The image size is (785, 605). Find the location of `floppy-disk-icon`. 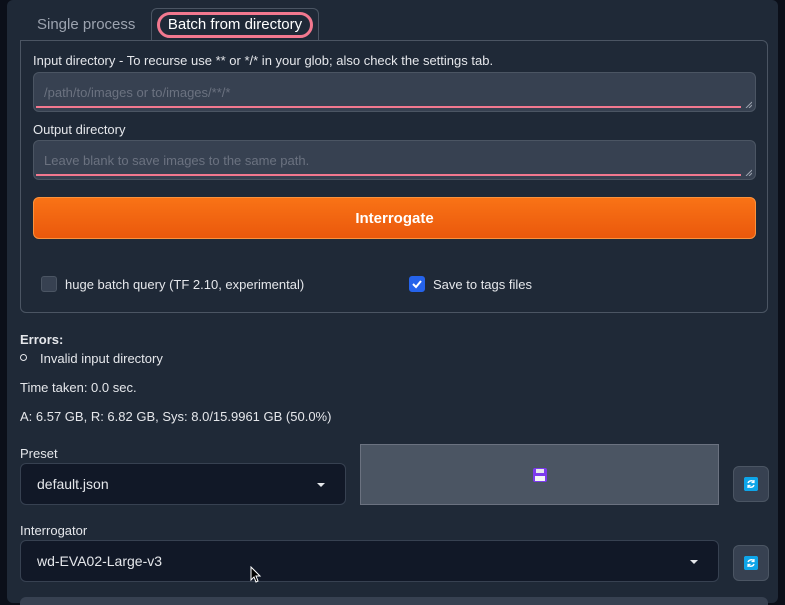

floppy-disk-icon is located at coordinates (540, 475).